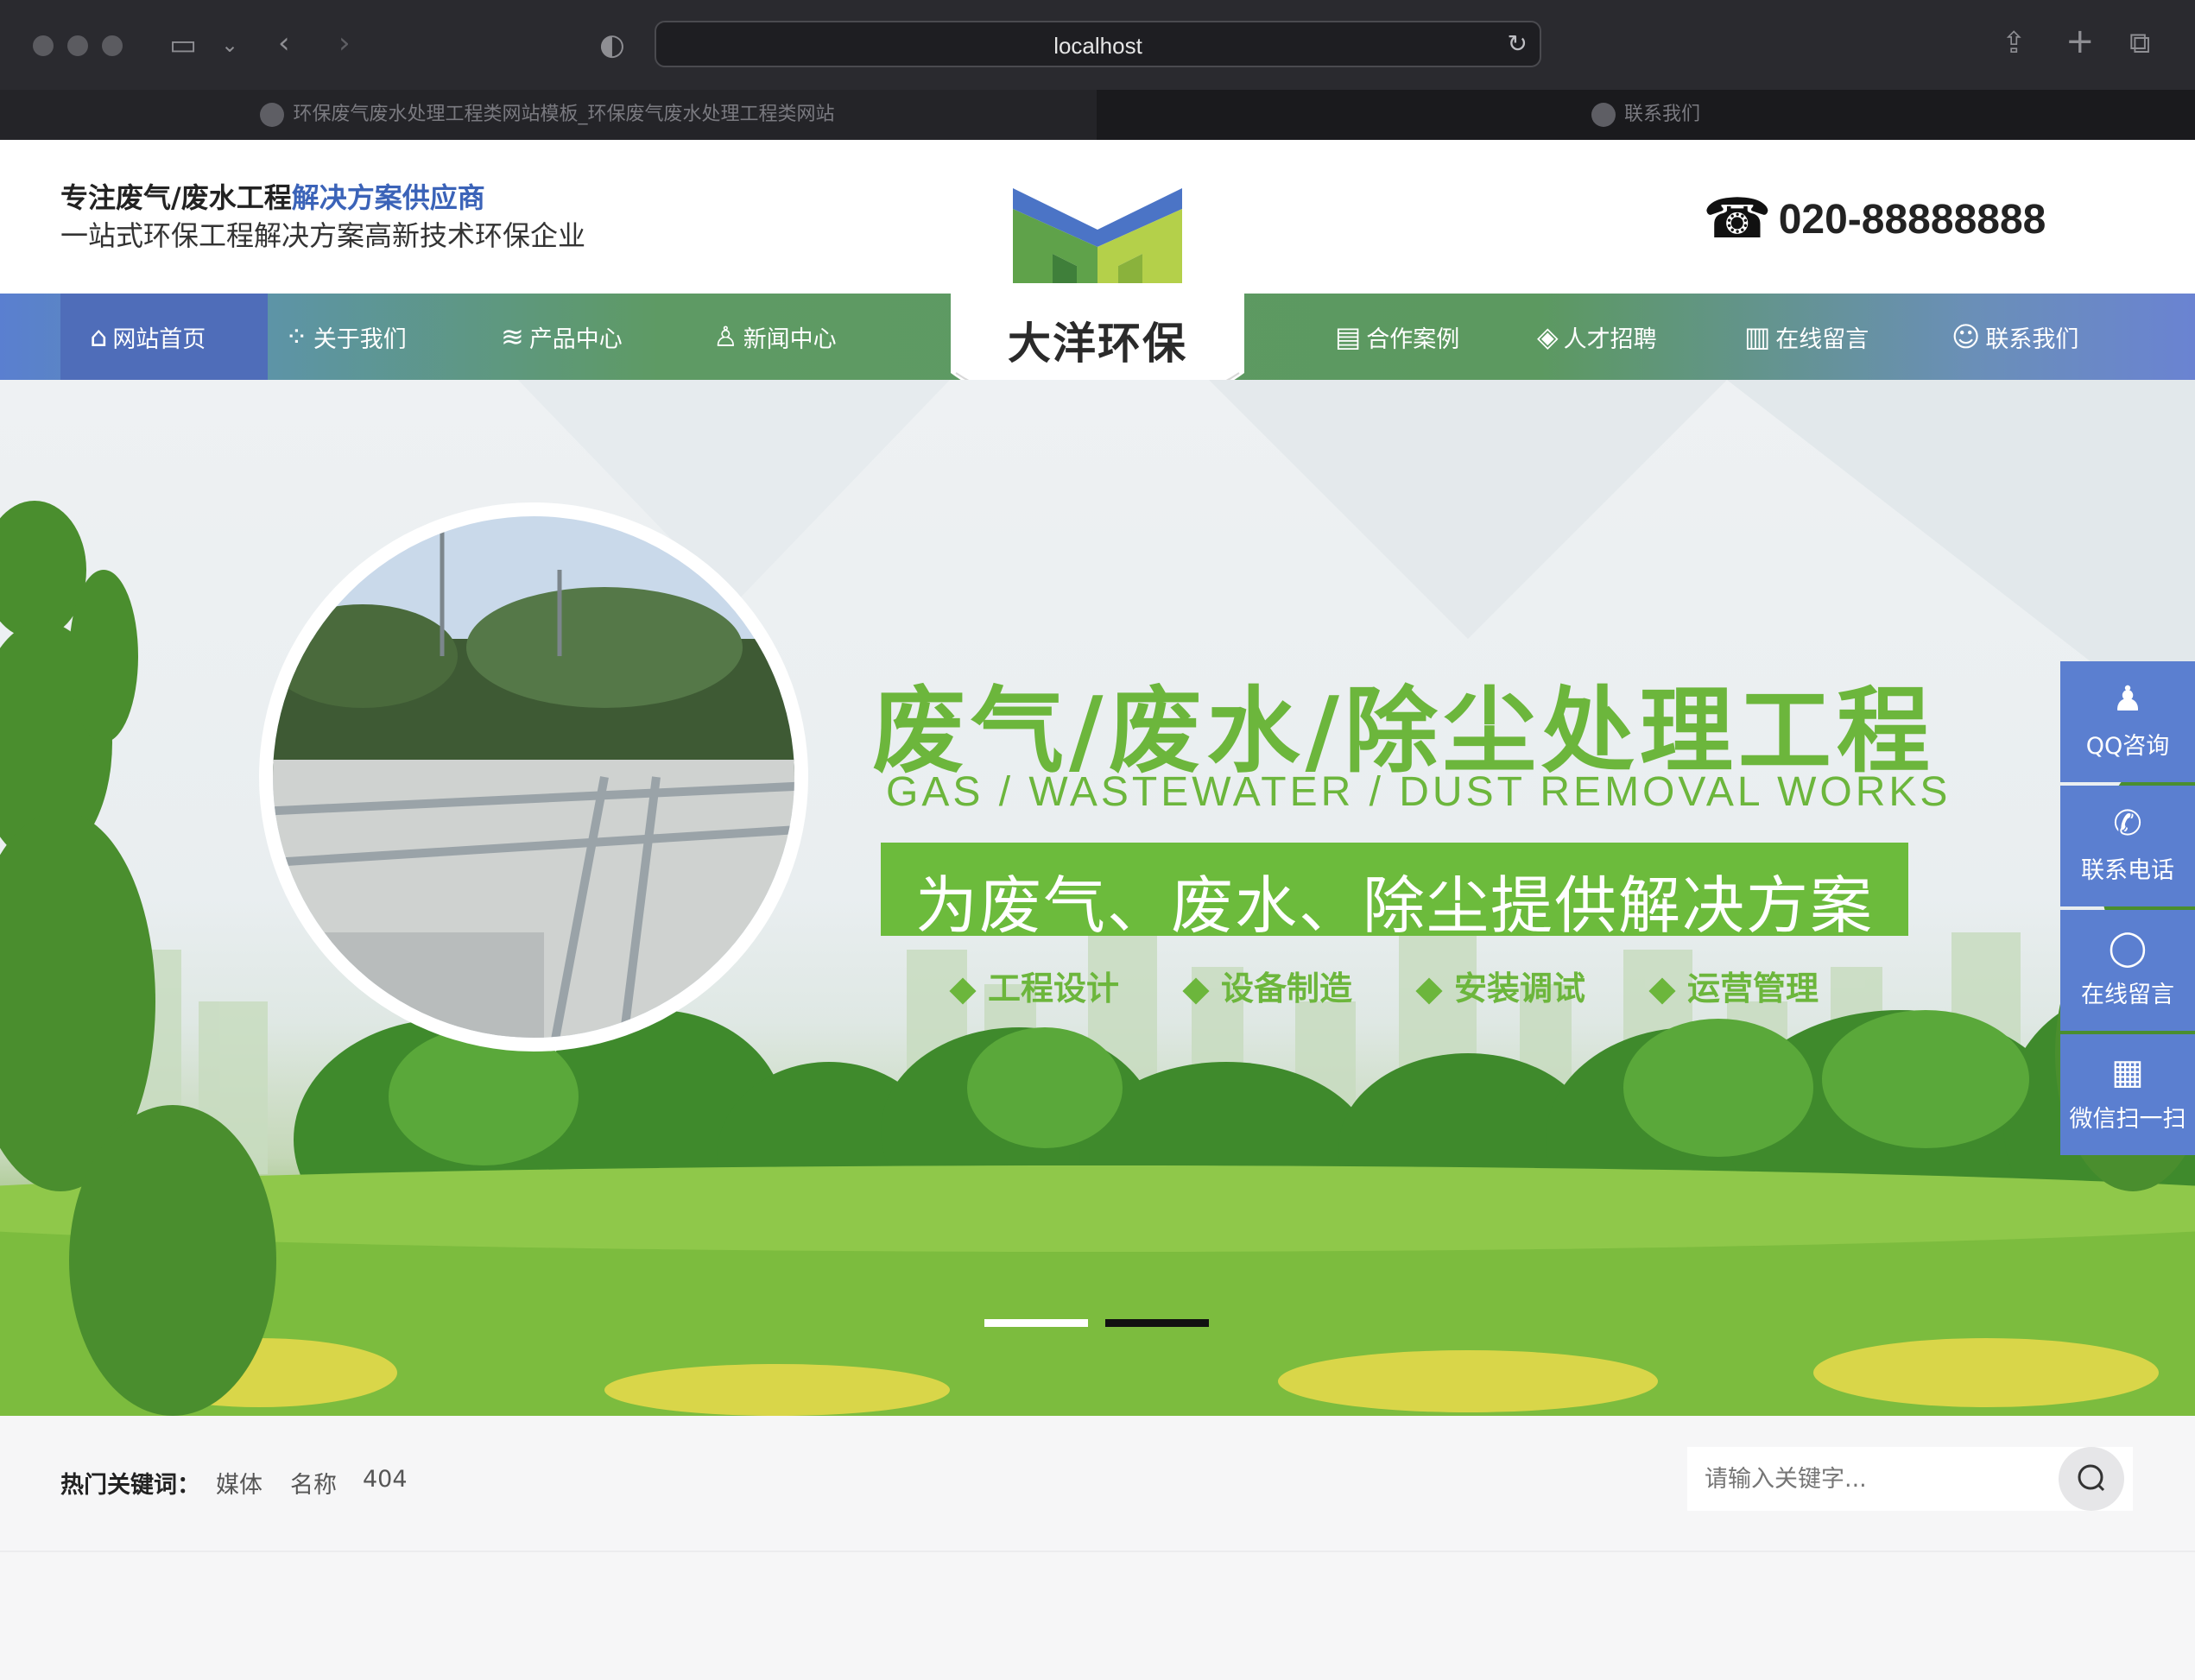  I want to click on url-text: localhost, so click(1097, 46).